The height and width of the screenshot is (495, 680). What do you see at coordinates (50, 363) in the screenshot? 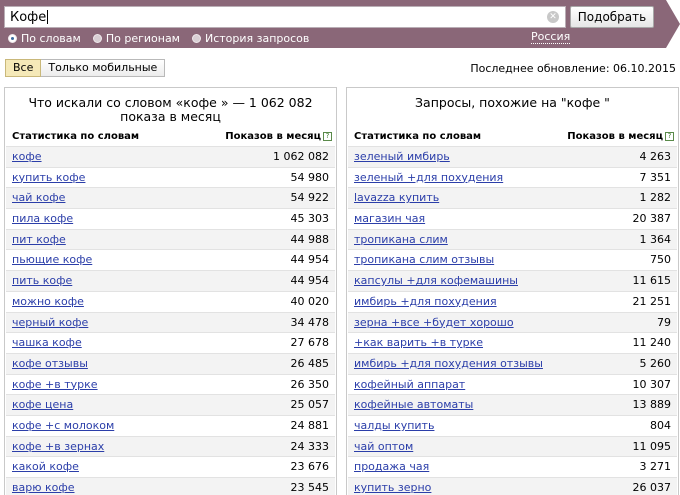
I see `phrase-link: кофе отзывы` at bounding box center [50, 363].